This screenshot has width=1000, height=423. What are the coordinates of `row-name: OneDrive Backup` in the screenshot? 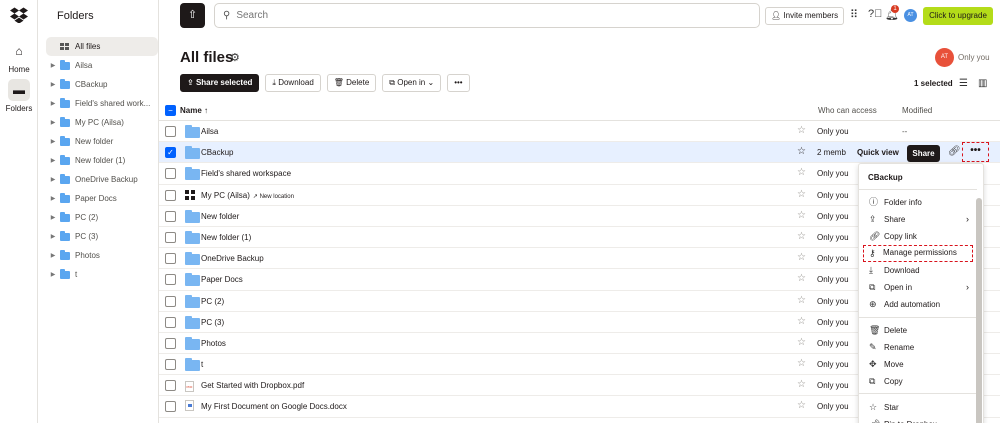 It's located at (232, 258).